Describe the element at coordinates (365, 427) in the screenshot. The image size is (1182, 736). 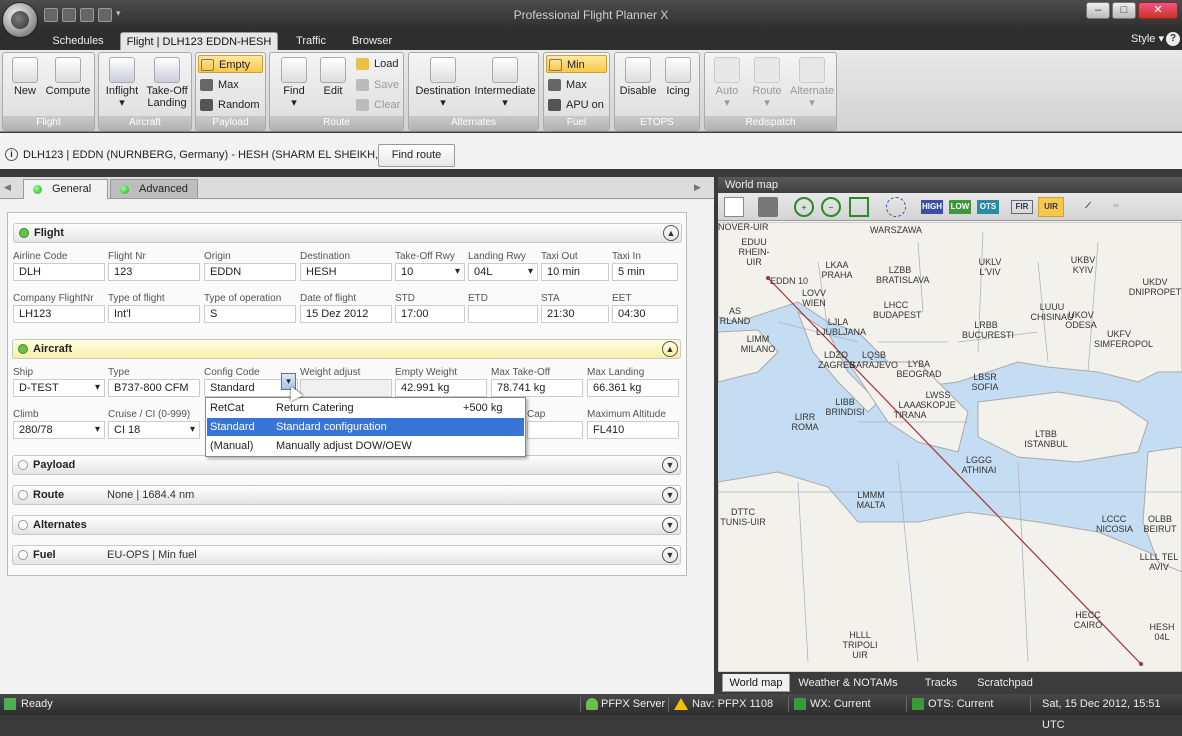
I see `dropdown-option-standard: Standard Standard configuration` at that location.